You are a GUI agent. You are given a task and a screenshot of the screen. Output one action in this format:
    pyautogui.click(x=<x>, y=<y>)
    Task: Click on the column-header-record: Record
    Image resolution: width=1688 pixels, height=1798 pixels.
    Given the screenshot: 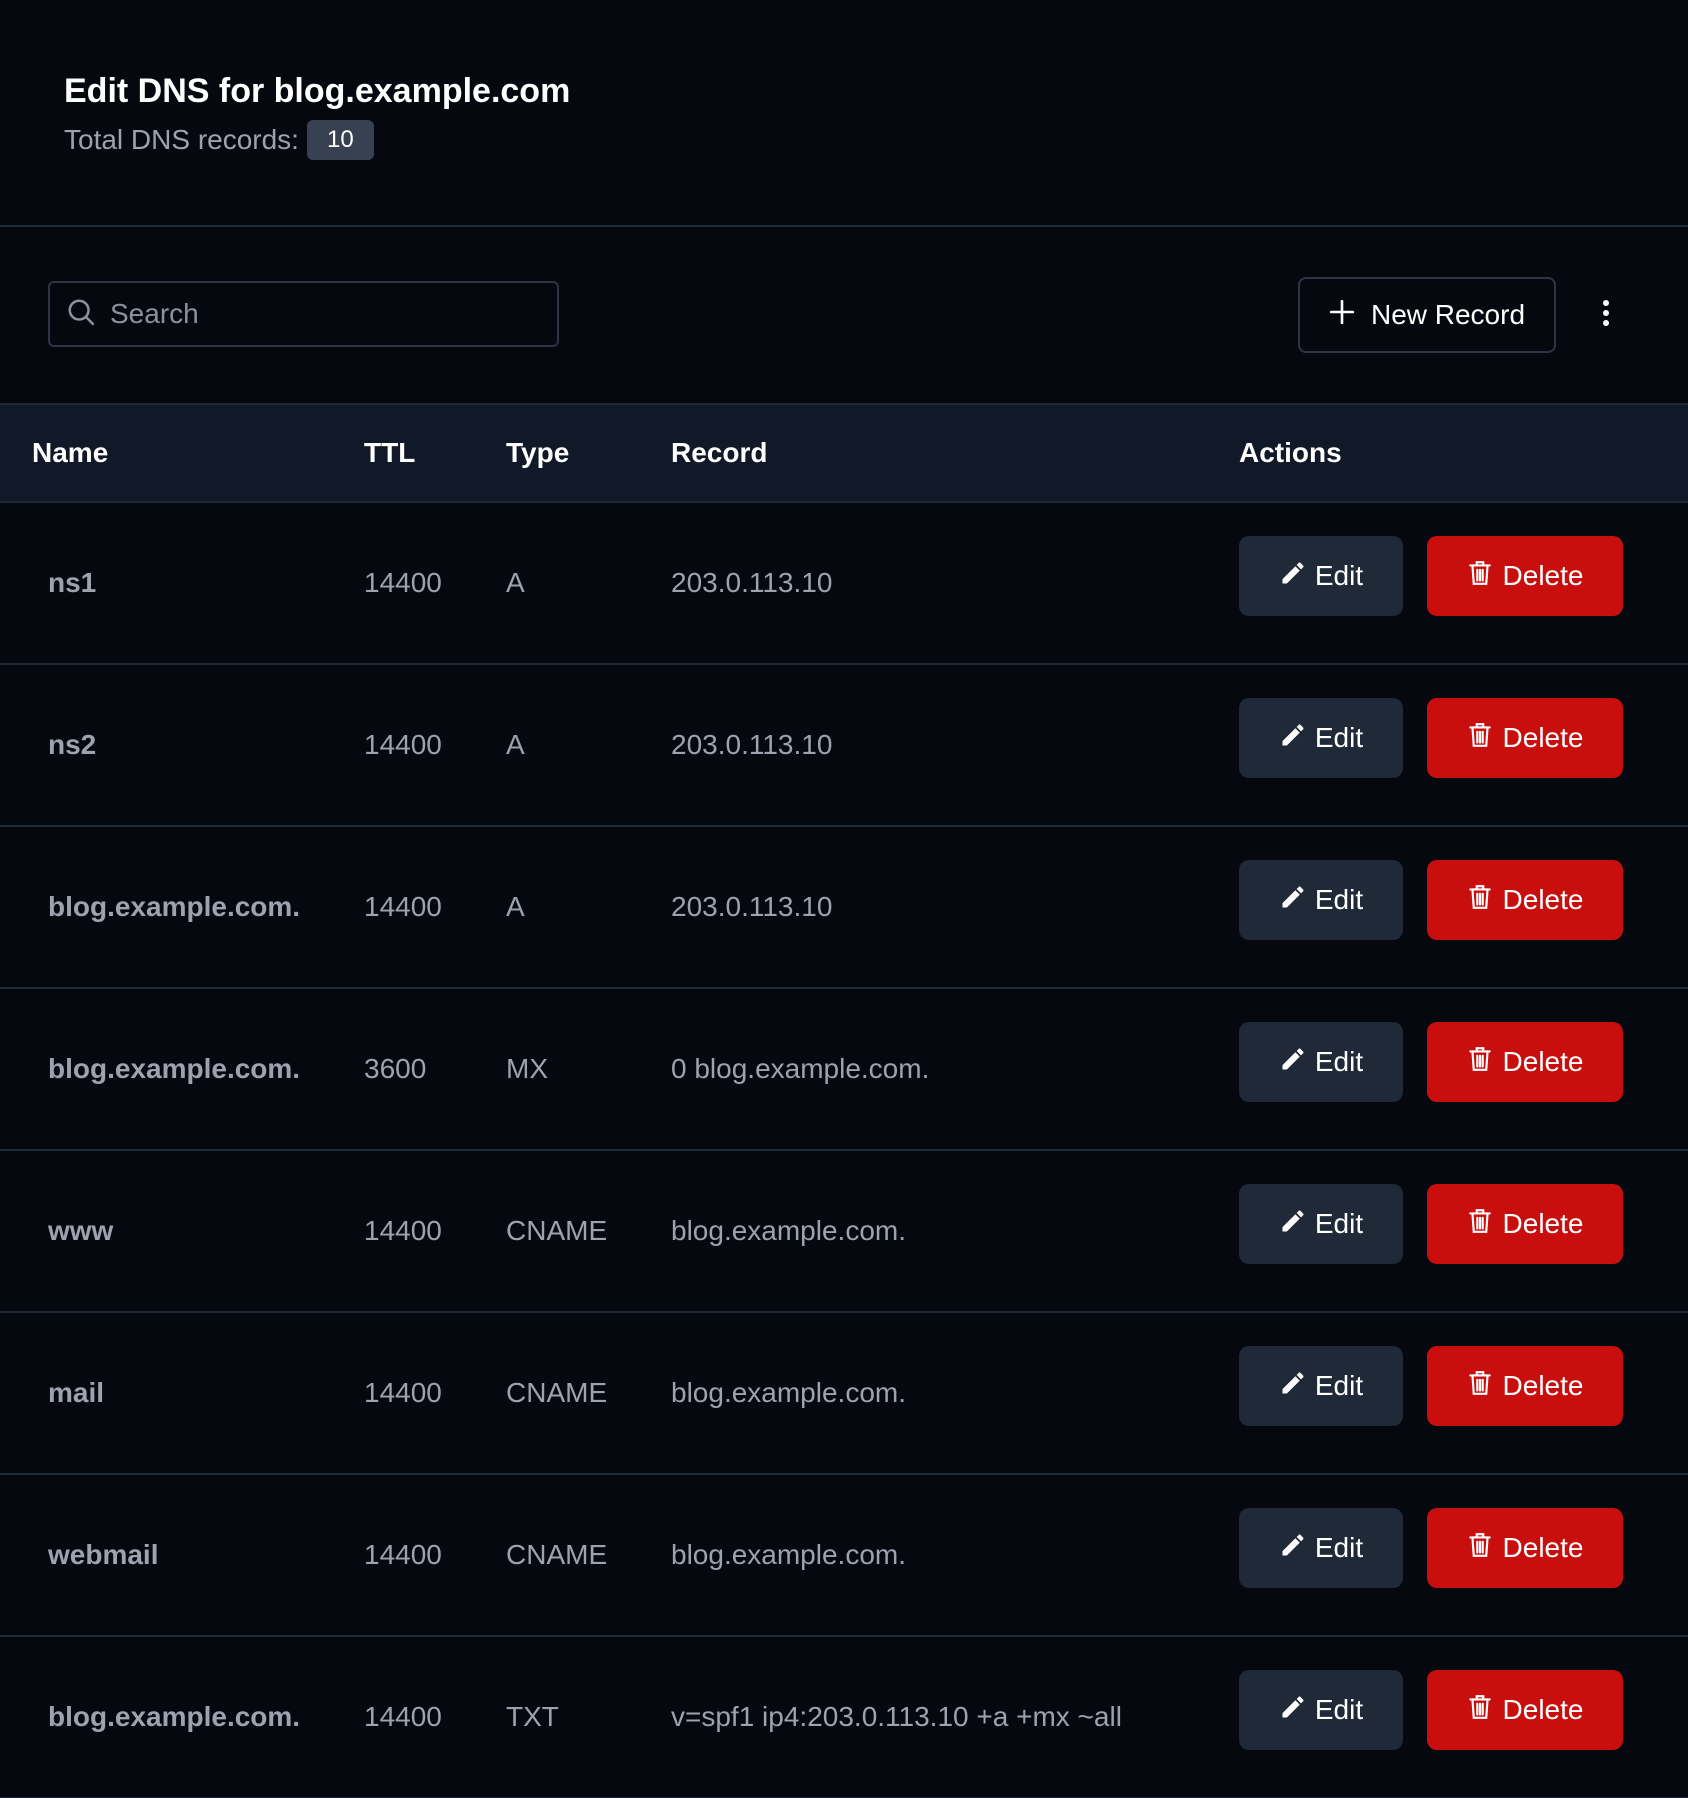 What is the action you would take?
    pyautogui.click(x=955, y=453)
    